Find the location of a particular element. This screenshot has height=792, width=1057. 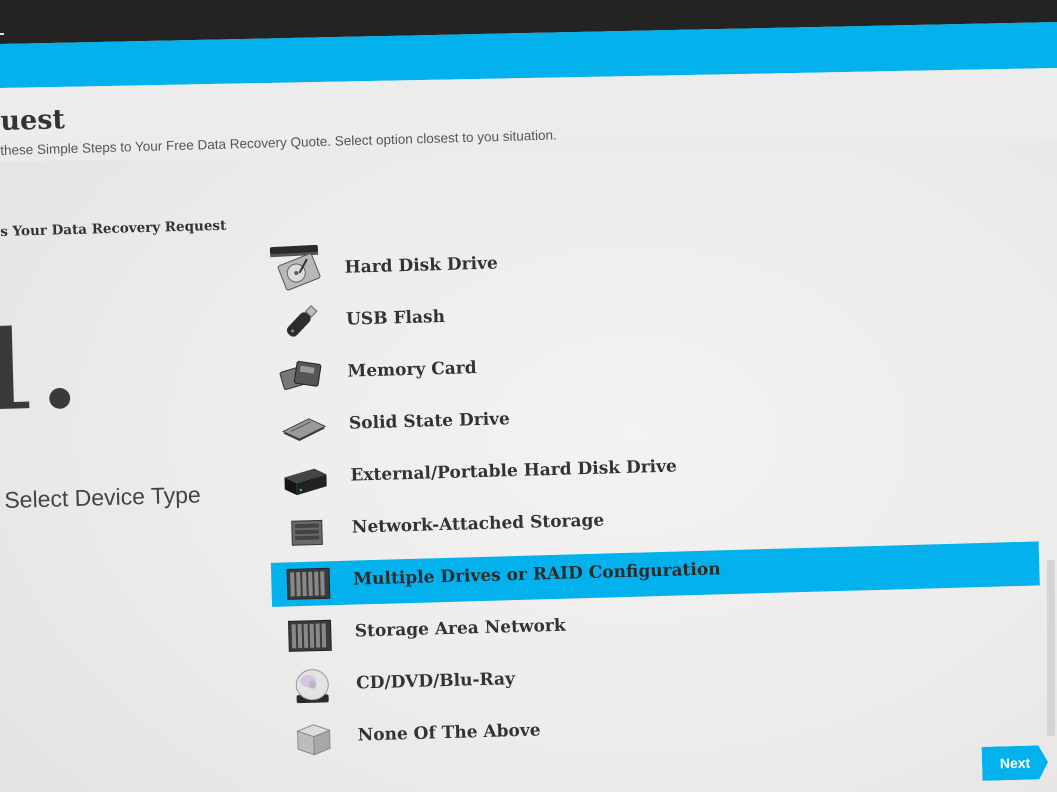

hard-disk-icon is located at coordinates (298, 270).